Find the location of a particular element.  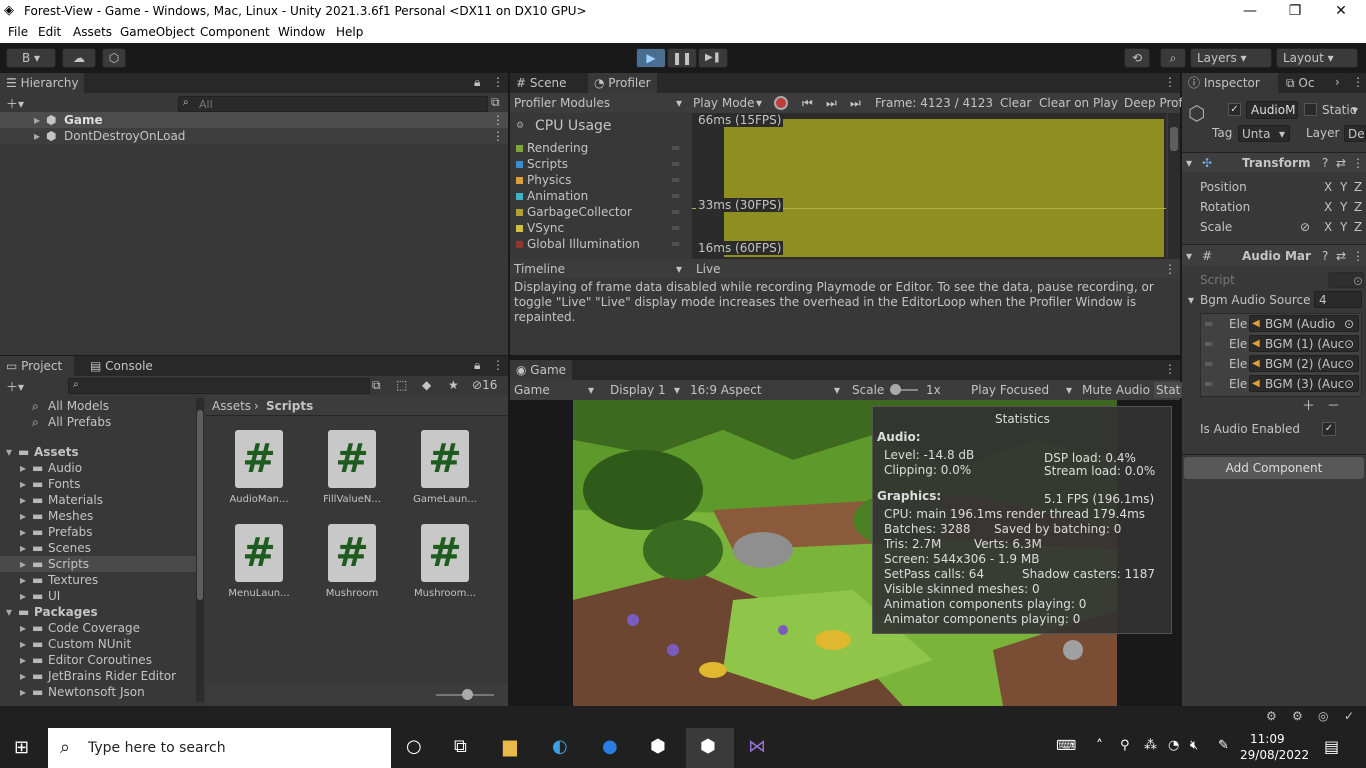

hierarchy-item-dontdestroy: ▸ ⬢ DontDestroyOnLoad ⋮ is located at coordinates (254, 136).